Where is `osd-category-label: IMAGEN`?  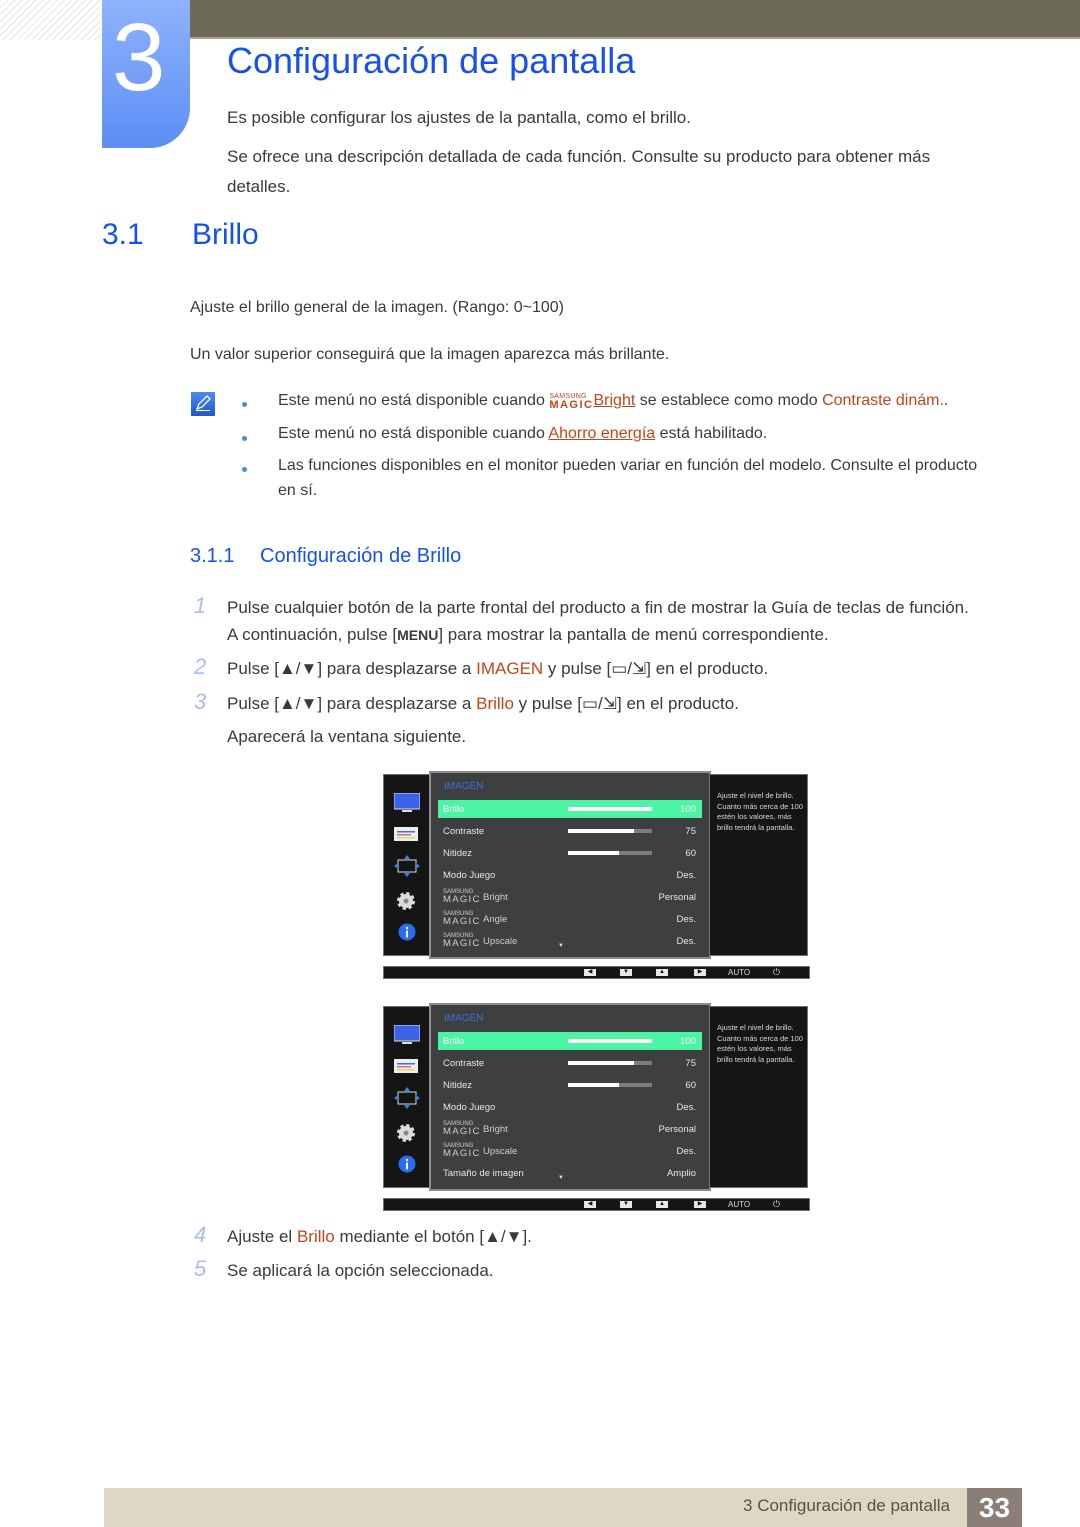
osd-category-label: IMAGEN is located at coordinates (464, 786).